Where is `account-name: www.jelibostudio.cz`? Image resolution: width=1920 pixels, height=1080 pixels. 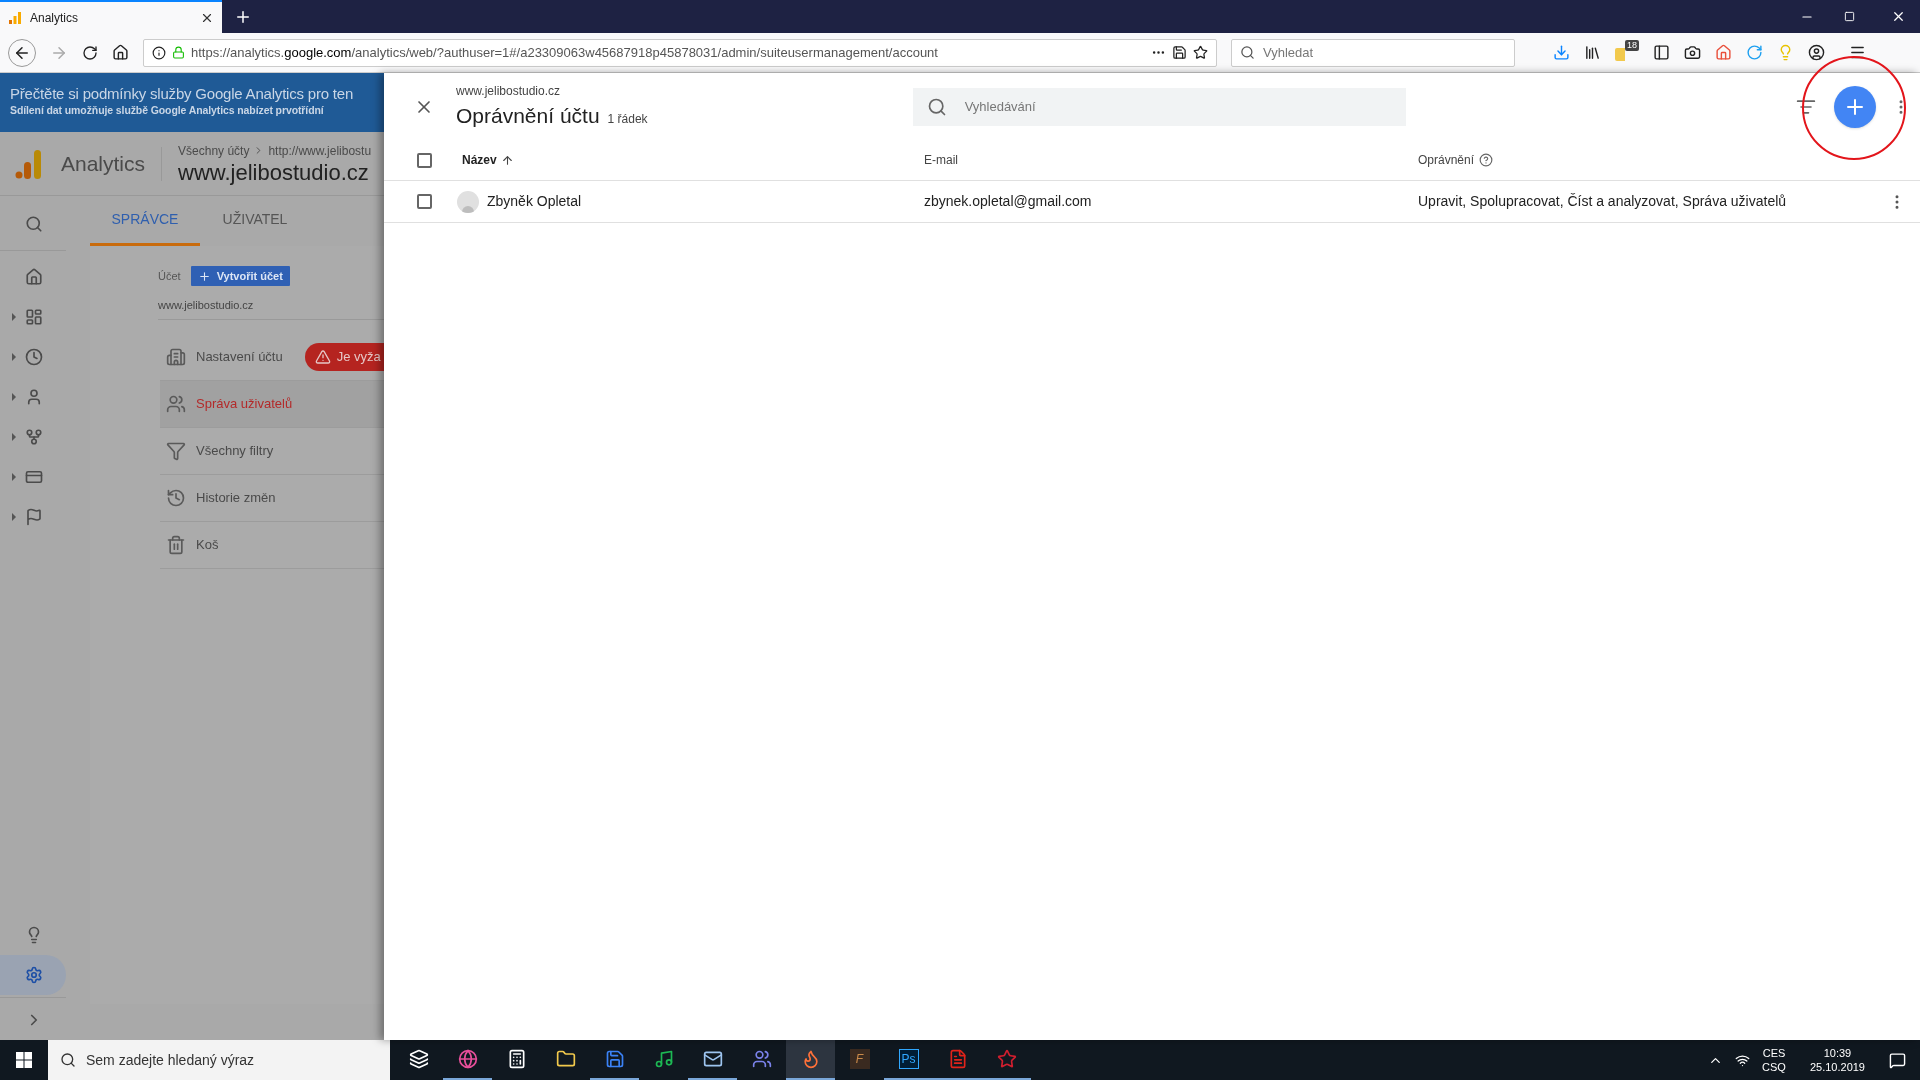
account-name: www.jelibostudio.cz is located at coordinates (271, 308).